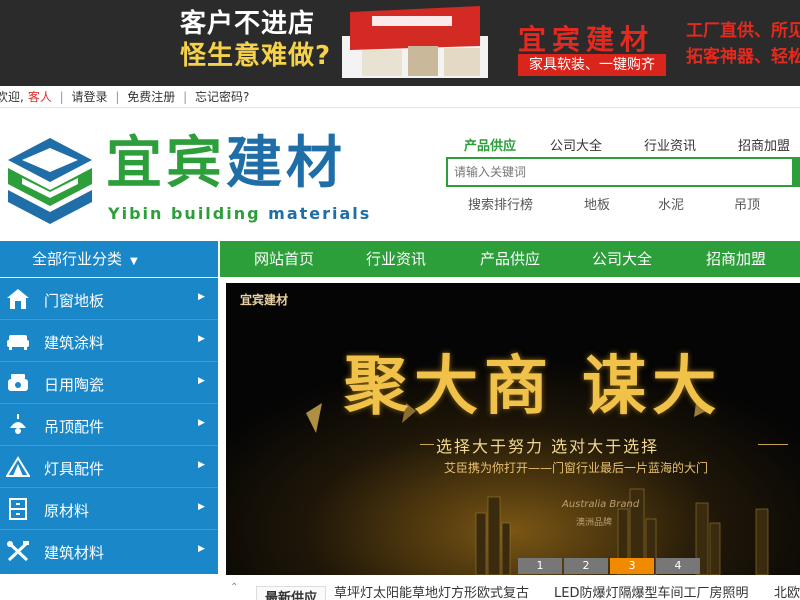 This screenshot has height=600, width=800. What do you see at coordinates (18, 342) in the screenshot?
I see `sofa-icon` at bounding box center [18, 342].